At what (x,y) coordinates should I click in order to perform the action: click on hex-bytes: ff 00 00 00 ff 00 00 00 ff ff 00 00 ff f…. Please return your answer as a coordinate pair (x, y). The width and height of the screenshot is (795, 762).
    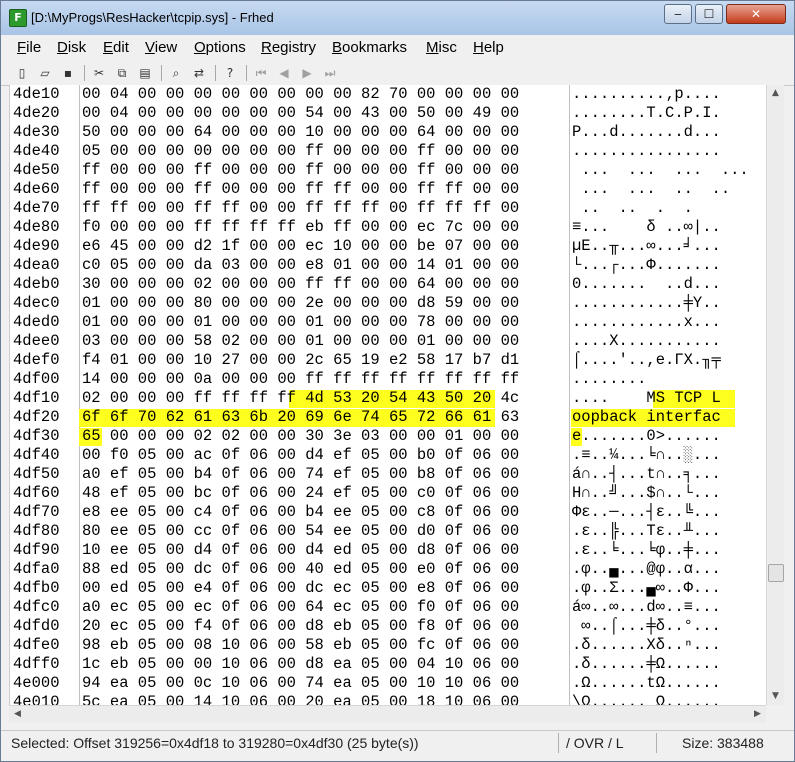
    Looking at the image, I should click on (300, 189).